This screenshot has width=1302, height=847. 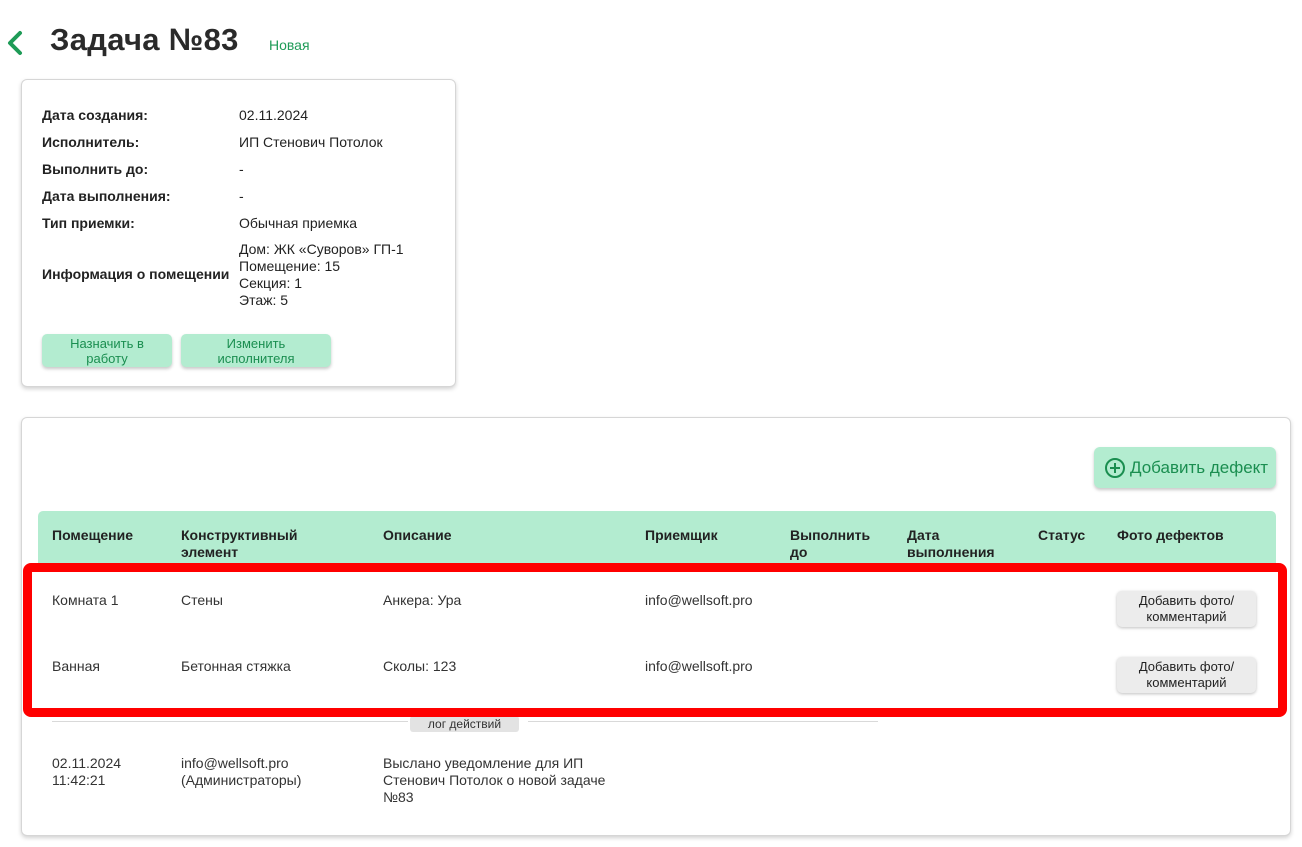 What do you see at coordinates (95, 115) in the screenshot?
I see `info-label-created: Дата создания:` at bounding box center [95, 115].